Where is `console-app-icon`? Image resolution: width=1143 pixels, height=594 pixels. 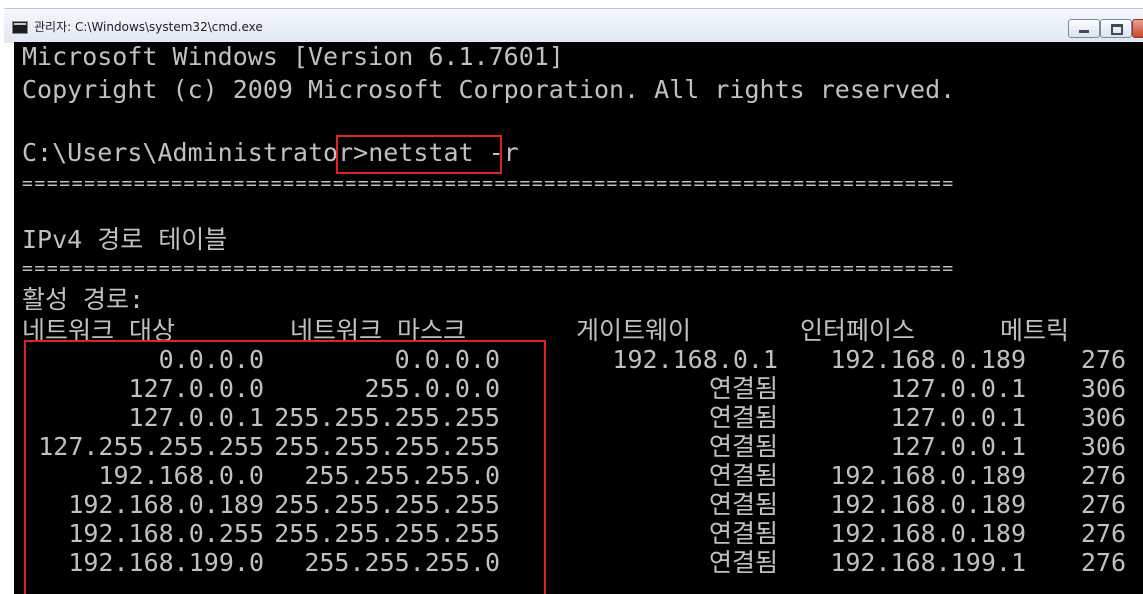 console-app-icon is located at coordinates (20, 27).